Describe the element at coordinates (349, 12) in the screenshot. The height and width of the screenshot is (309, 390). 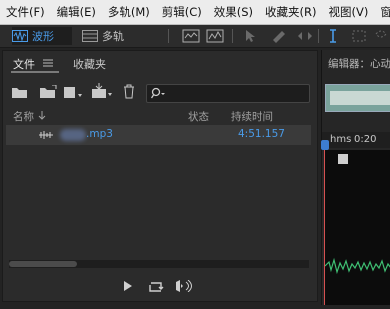
I see `menu-view: 视图(V)` at that location.